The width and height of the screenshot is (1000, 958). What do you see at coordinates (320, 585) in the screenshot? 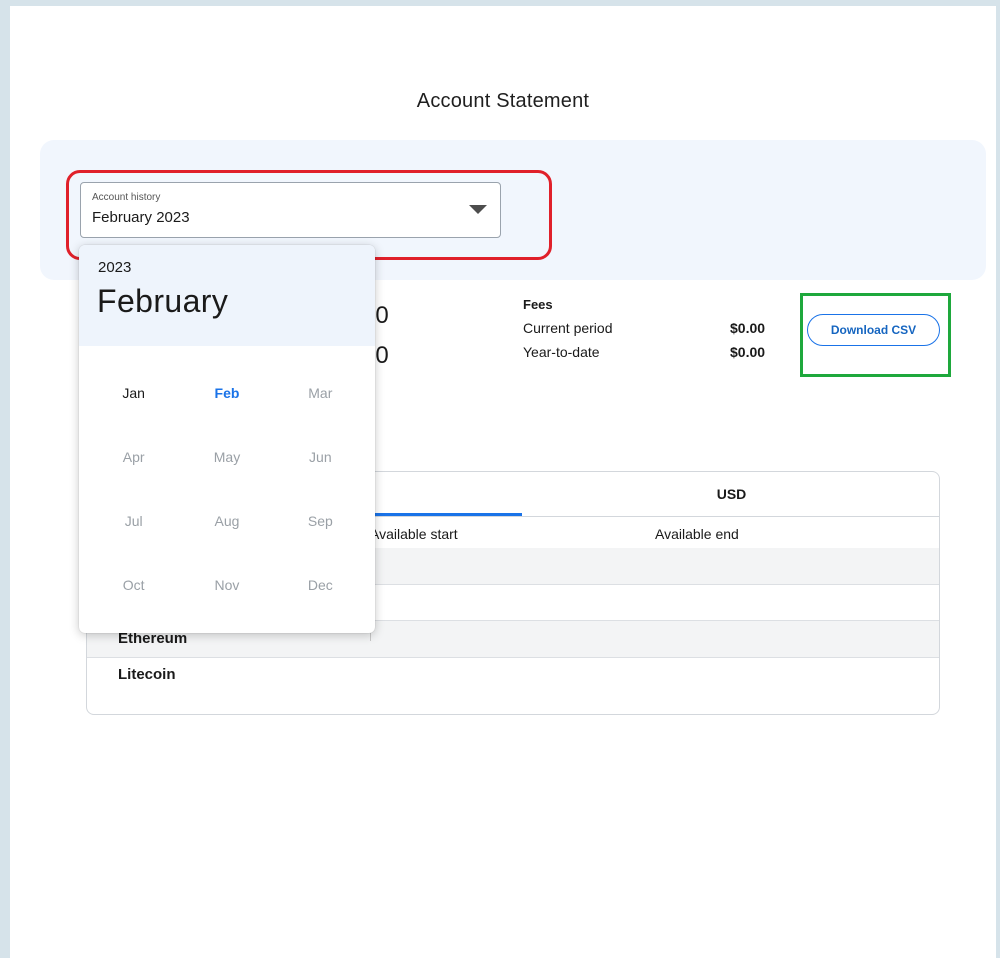
I see `month-dec: Dec` at bounding box center [320, 585].